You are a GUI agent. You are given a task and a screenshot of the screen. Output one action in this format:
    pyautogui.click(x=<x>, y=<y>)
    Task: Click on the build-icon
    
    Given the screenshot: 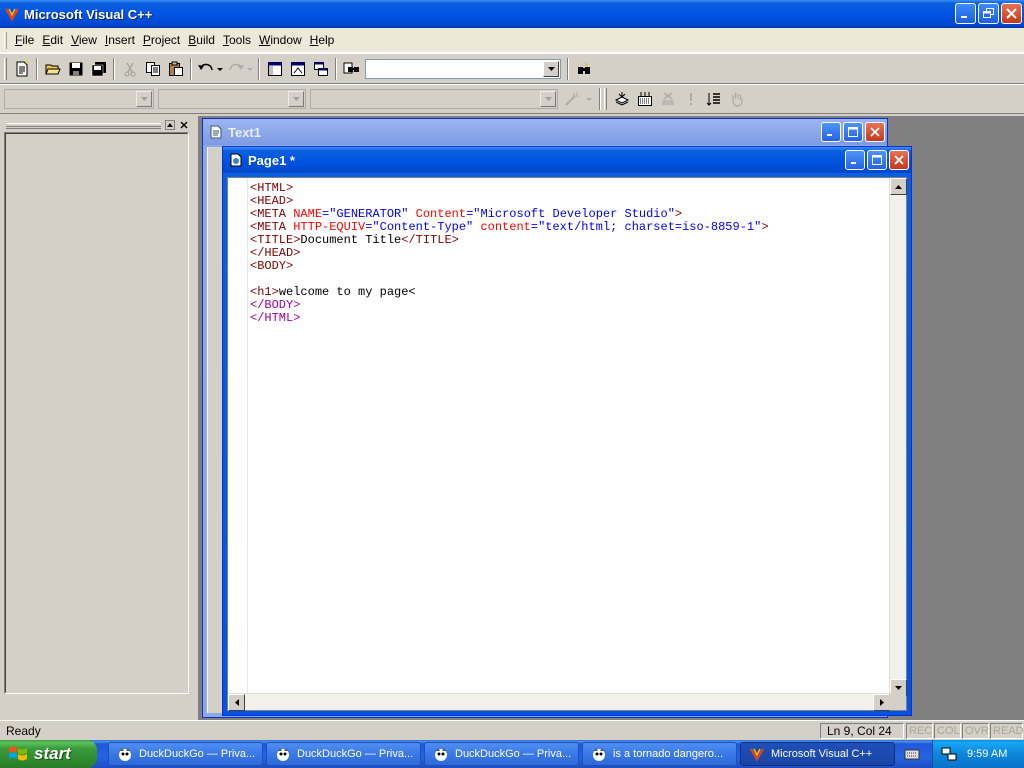 What is the action you would take?
    pyautogui.click(x=644, y=99)
    